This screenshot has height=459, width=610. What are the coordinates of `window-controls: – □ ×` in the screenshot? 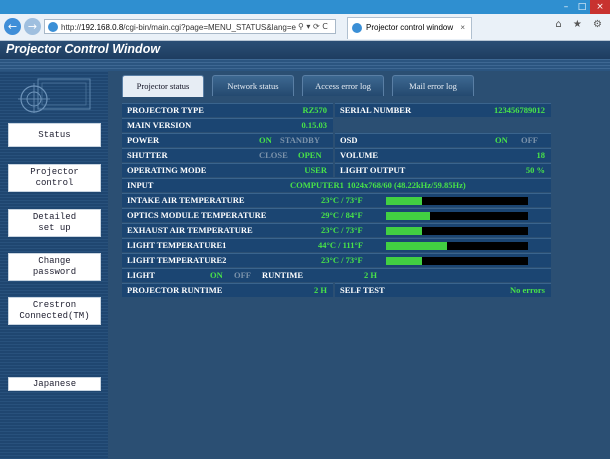 It's located at (584, 7).